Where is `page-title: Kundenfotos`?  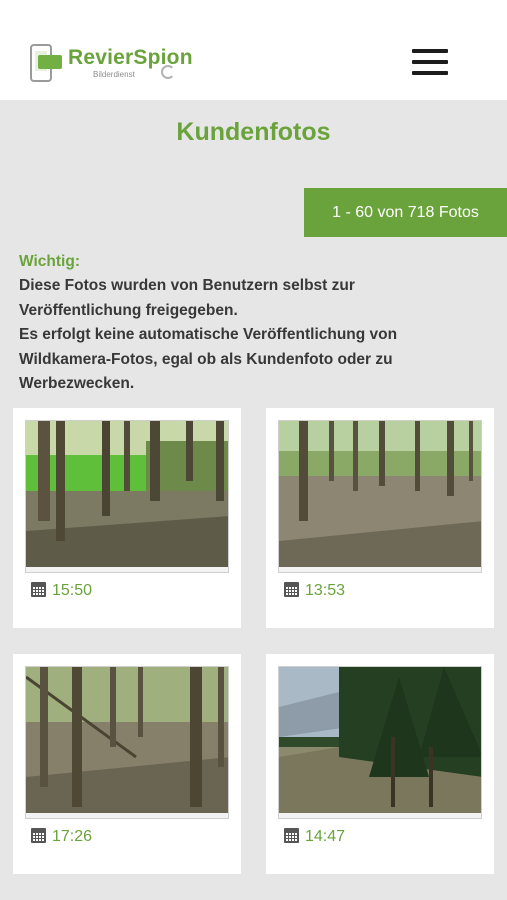
page-title: Kundenfotos is located at coordinates (253, 132).